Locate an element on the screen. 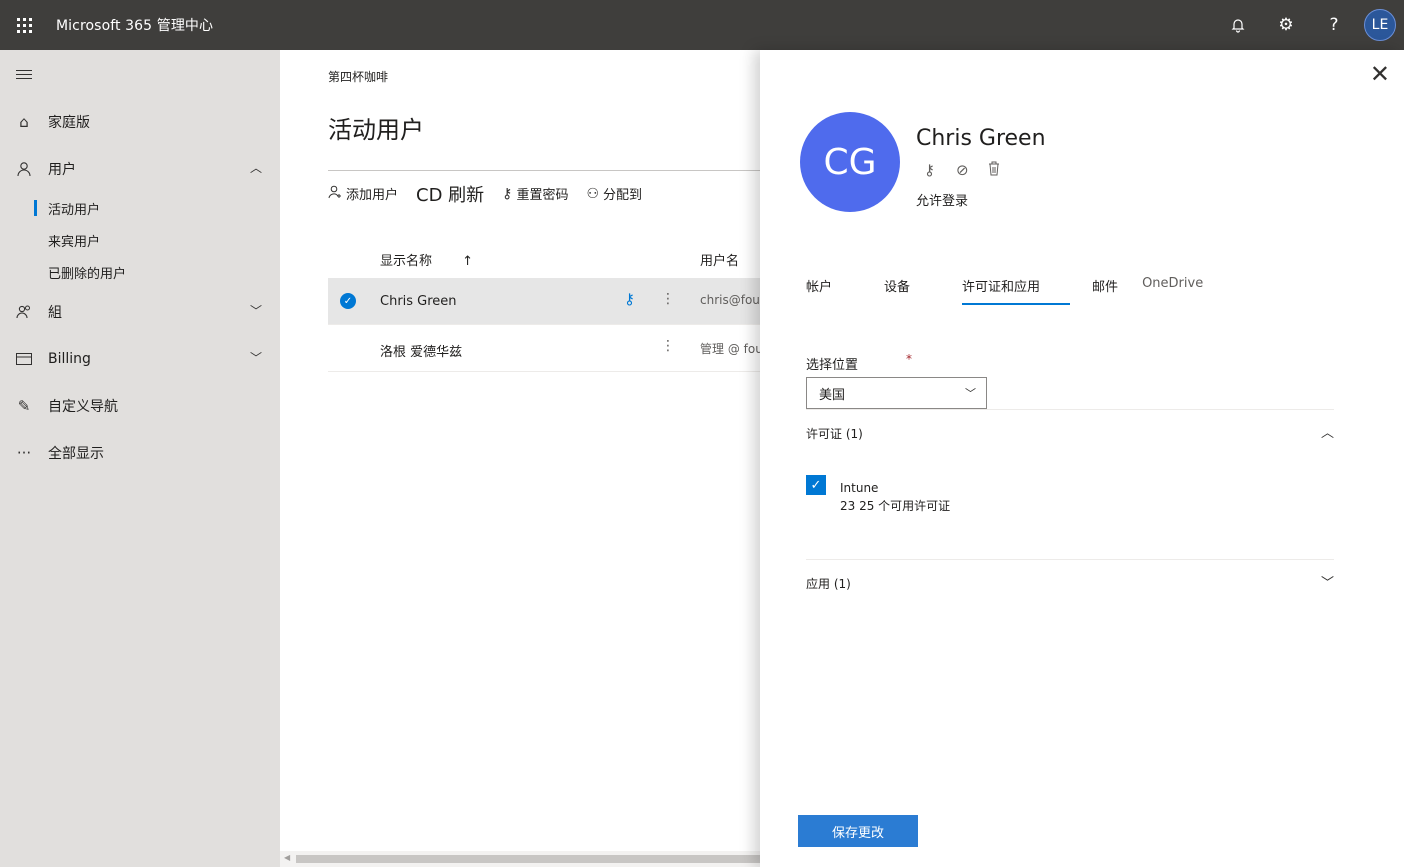  nav-item-groups: 組 ﹀ is located at coordinates (140, 311).